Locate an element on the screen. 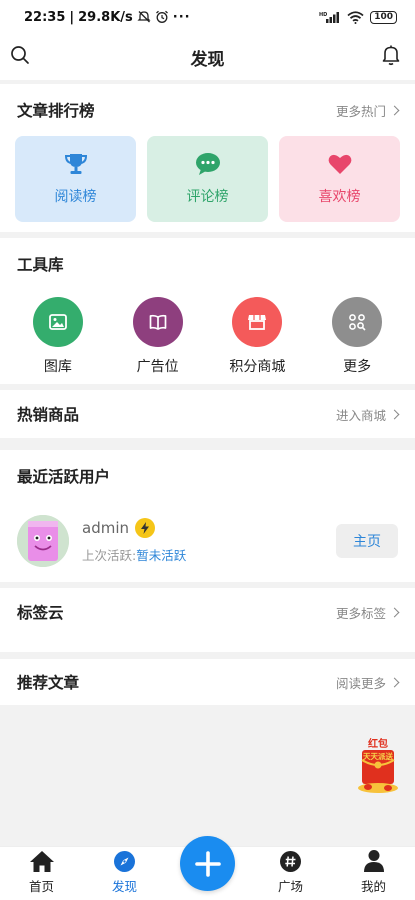 The width and height of the screenshot is (415, 900). status-right: HD 100 is located at coordinates (358, 17).